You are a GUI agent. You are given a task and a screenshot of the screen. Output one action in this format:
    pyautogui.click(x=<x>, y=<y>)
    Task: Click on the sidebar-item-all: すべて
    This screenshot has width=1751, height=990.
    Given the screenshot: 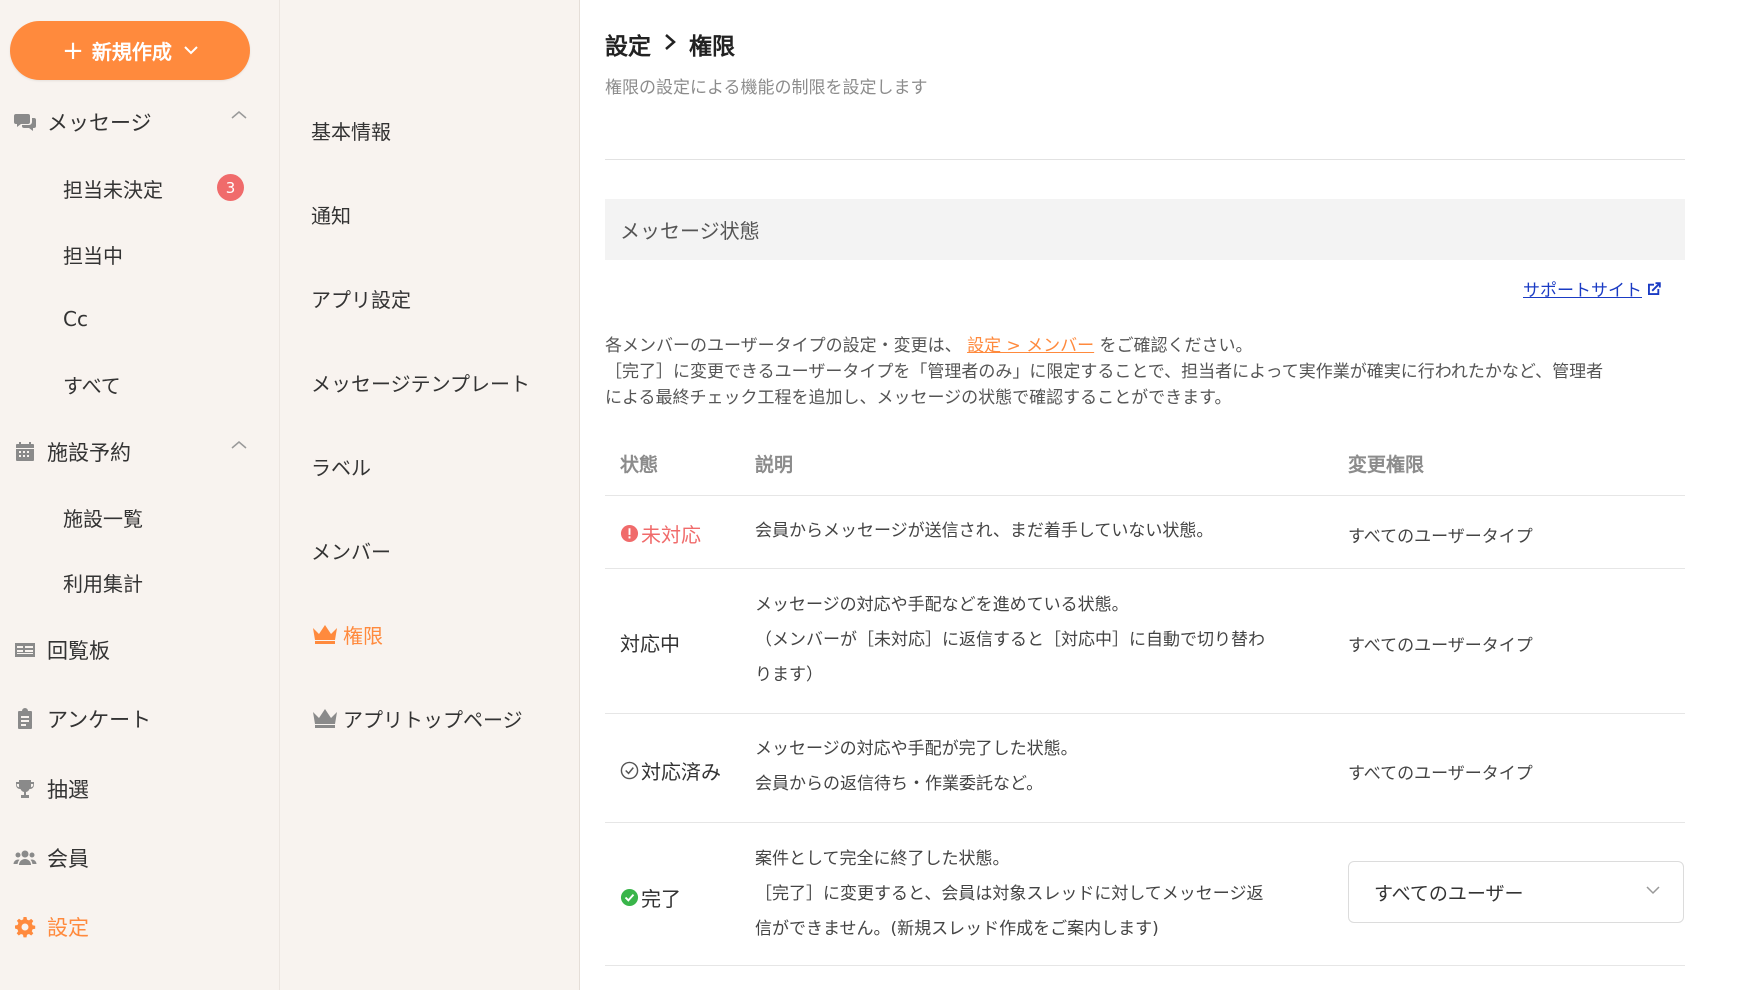 What is the action you would take?
    pyautogui.click(x=163, y=384)
    